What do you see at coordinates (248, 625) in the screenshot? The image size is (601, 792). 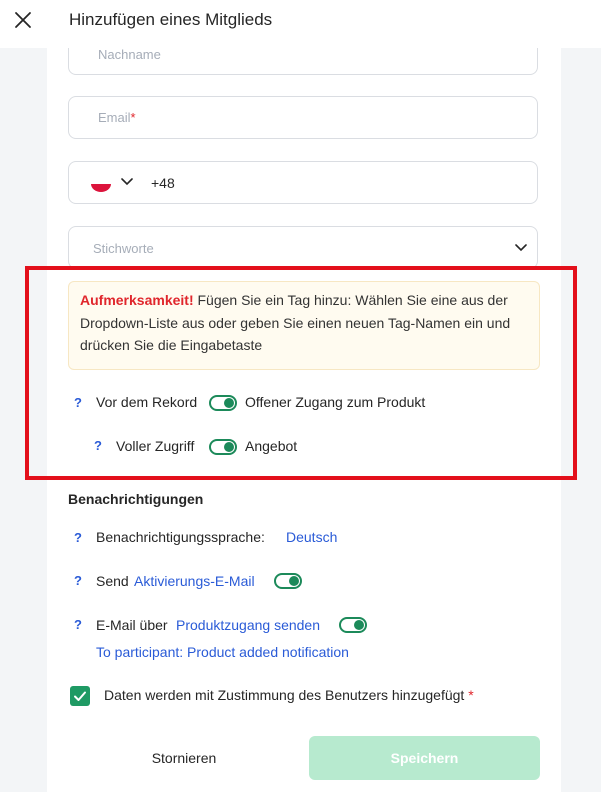 I see `product-access-link: Produktzugang senden` at bounding box center [248, 625].